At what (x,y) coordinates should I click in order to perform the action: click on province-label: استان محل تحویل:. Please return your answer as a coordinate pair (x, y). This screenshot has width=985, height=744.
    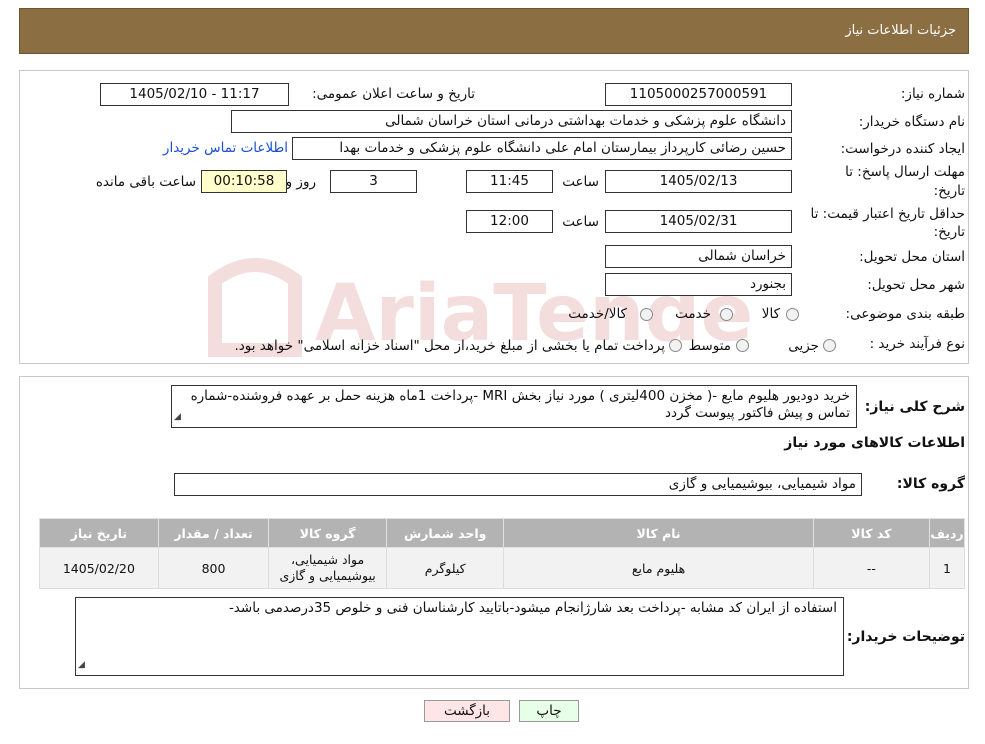
    Looking at the image, I should click on (912, 257).